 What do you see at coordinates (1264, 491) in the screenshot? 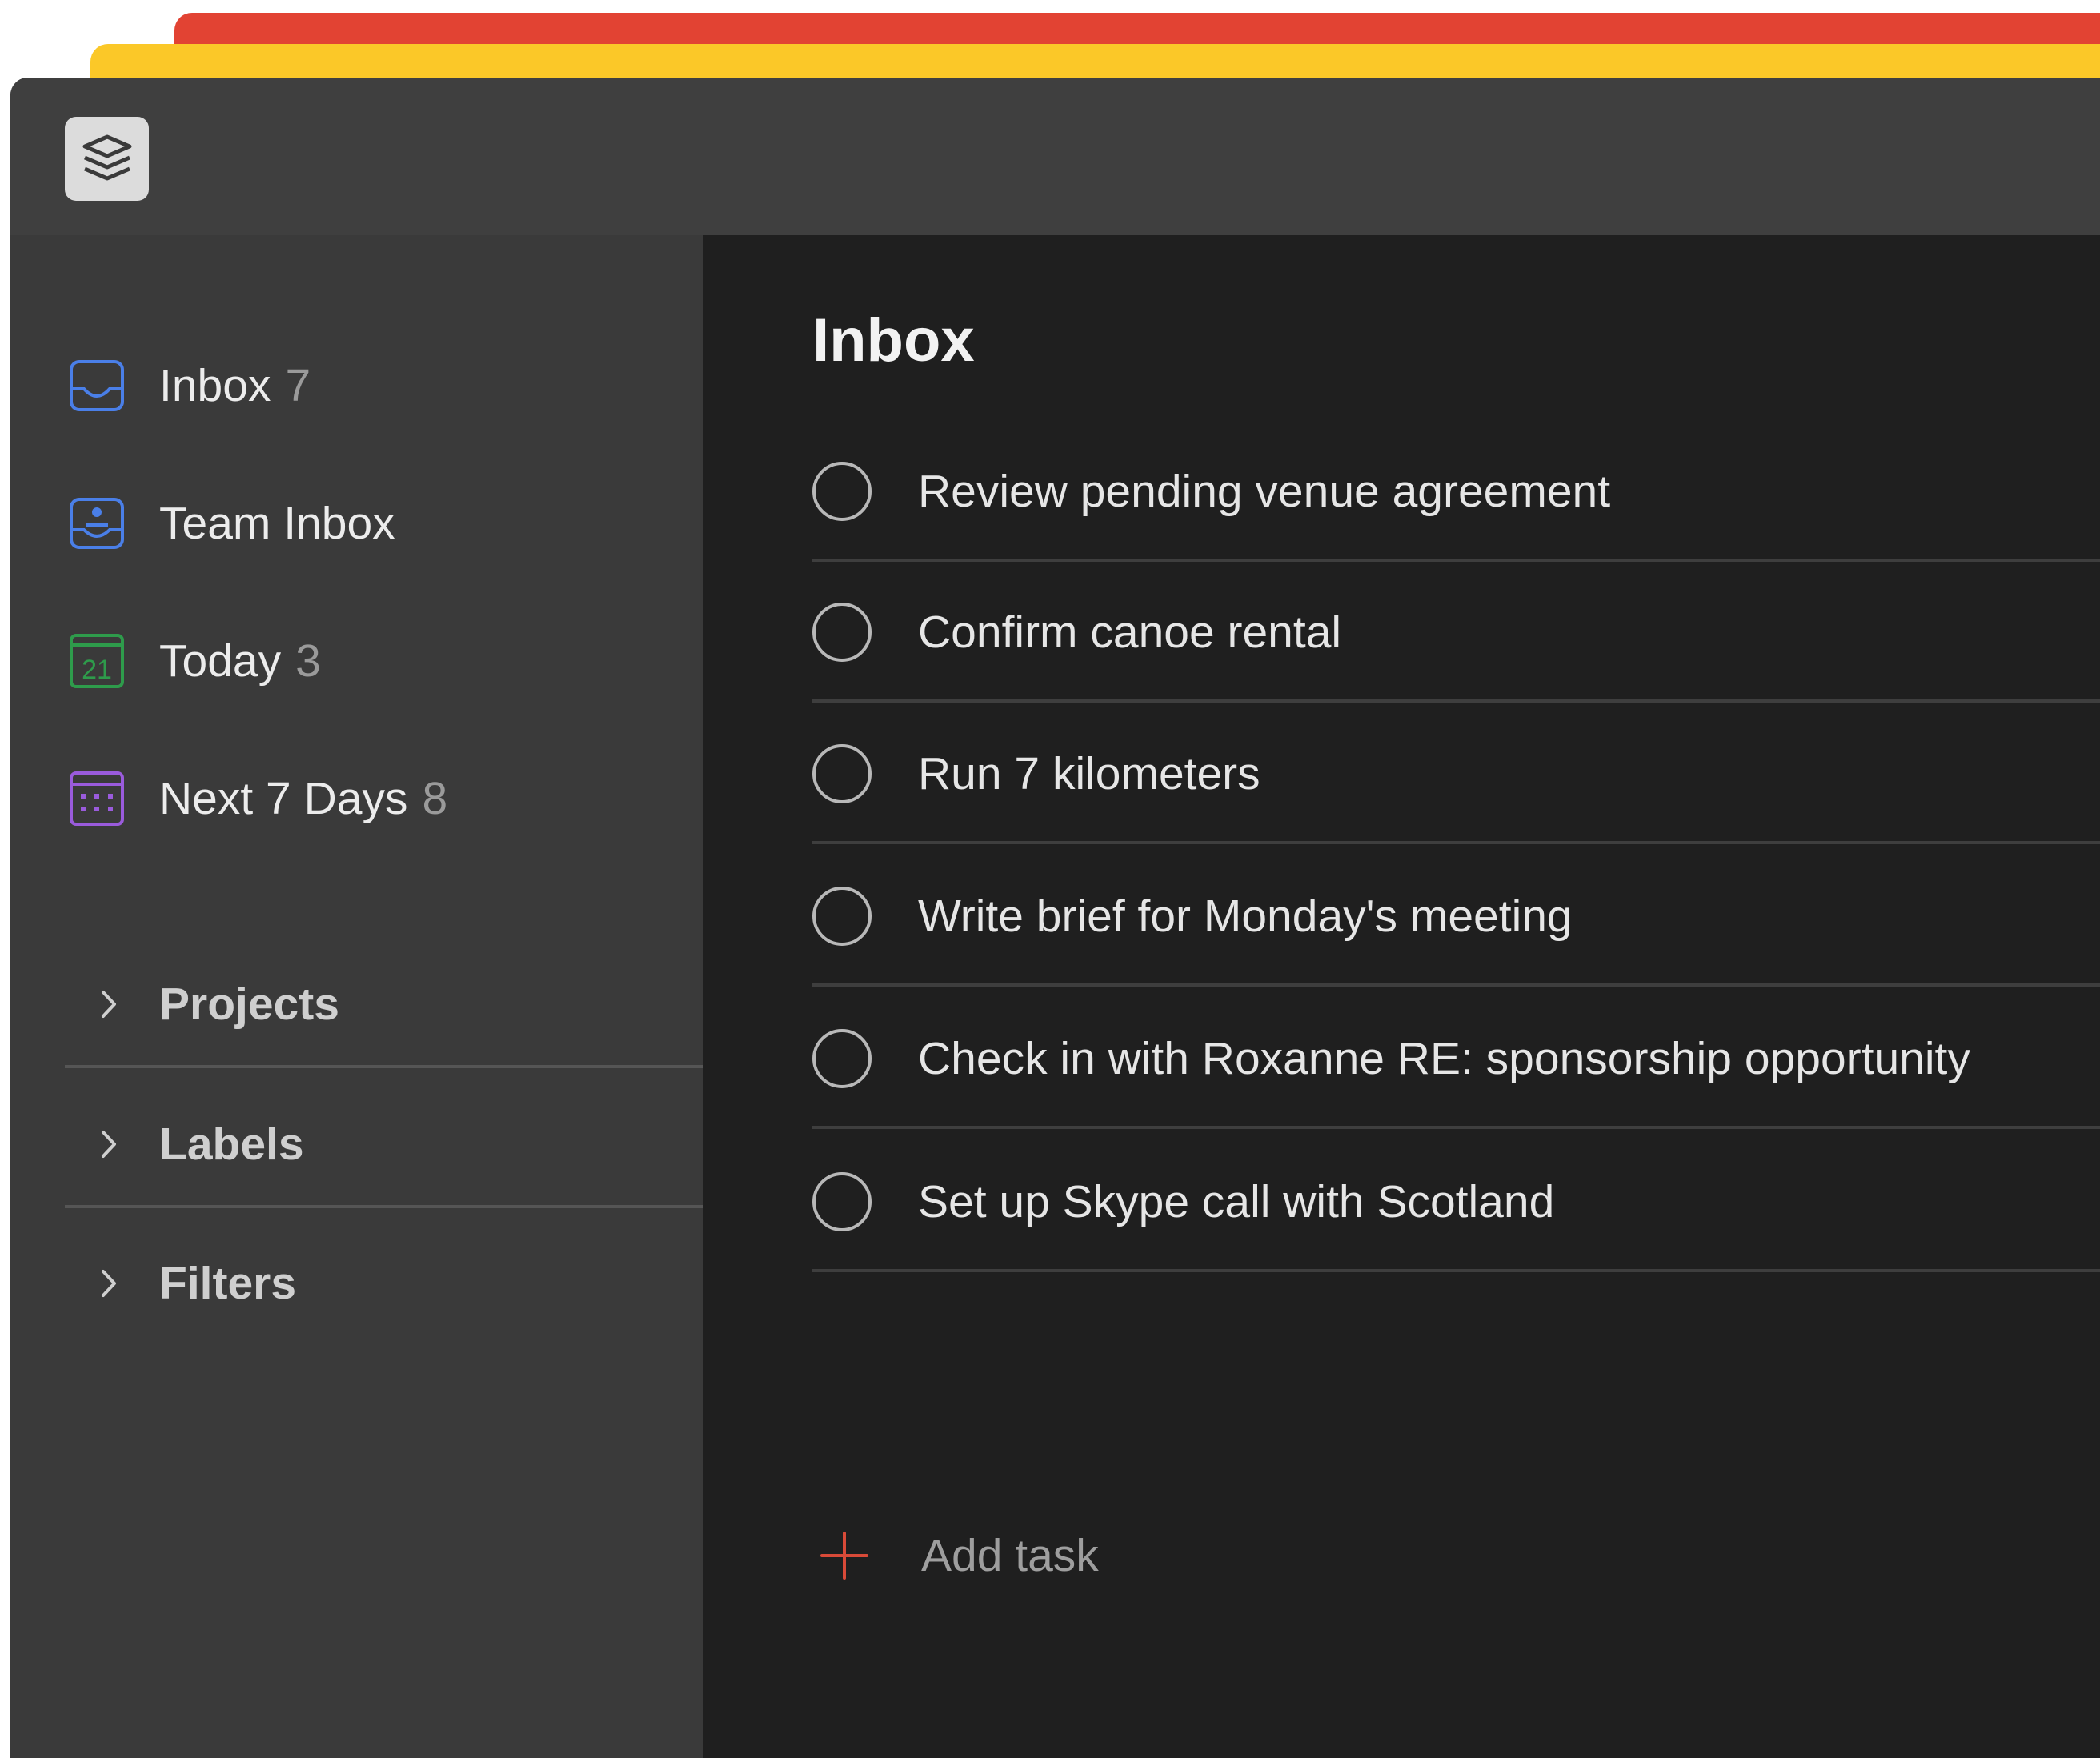
I see `task-label: Review pending venue agreement` at bounding box center [1264, 491].